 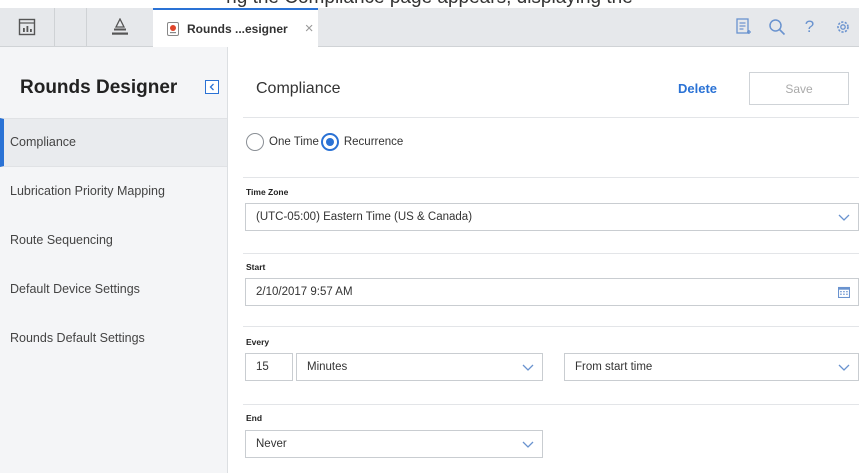 I want to click on every-unit-select: Minutes, so click(x=419, y=367).